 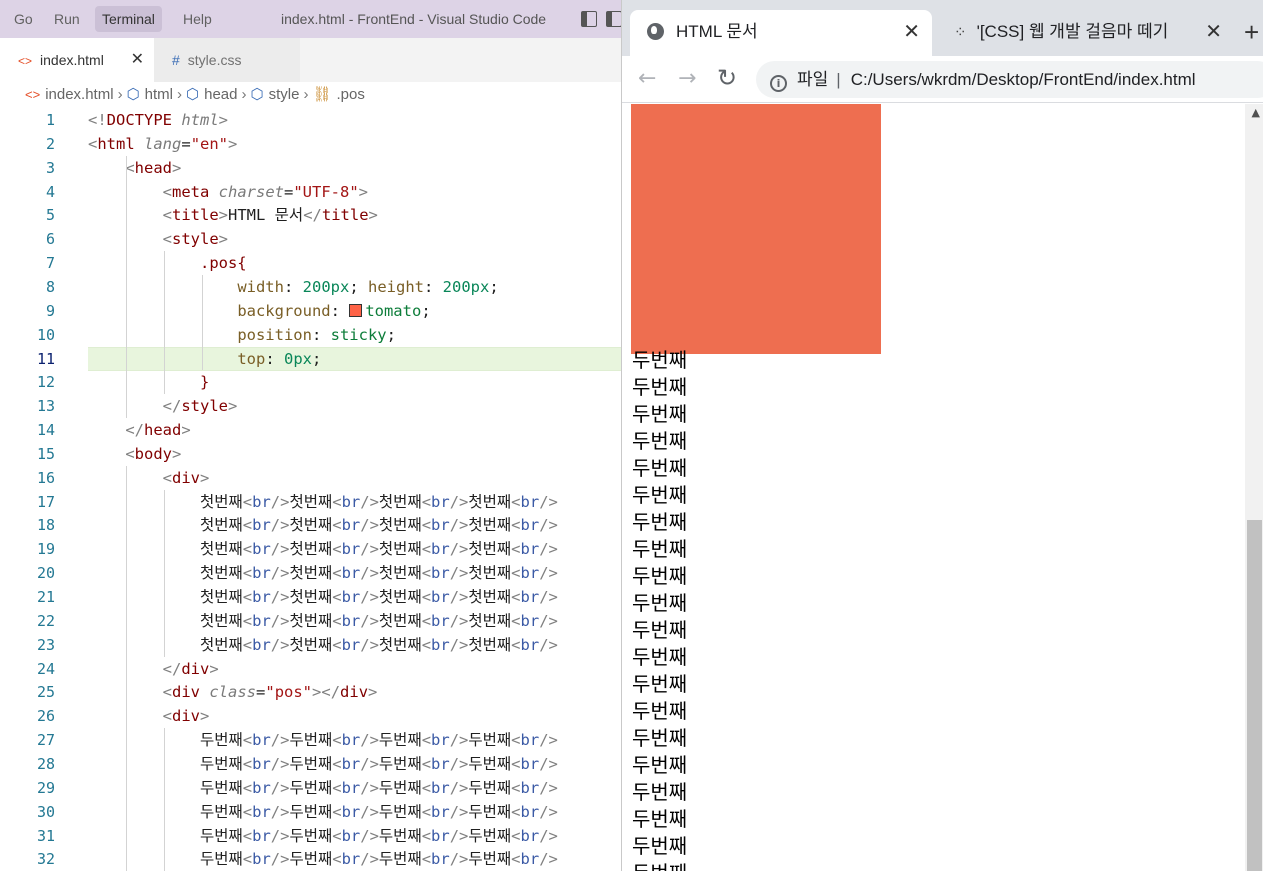 What do you see at coordinates (310, 215) in the screenshot?
I see `code-line: 5 <title>HTML 문서</title>` at bounding box center [310, 215].